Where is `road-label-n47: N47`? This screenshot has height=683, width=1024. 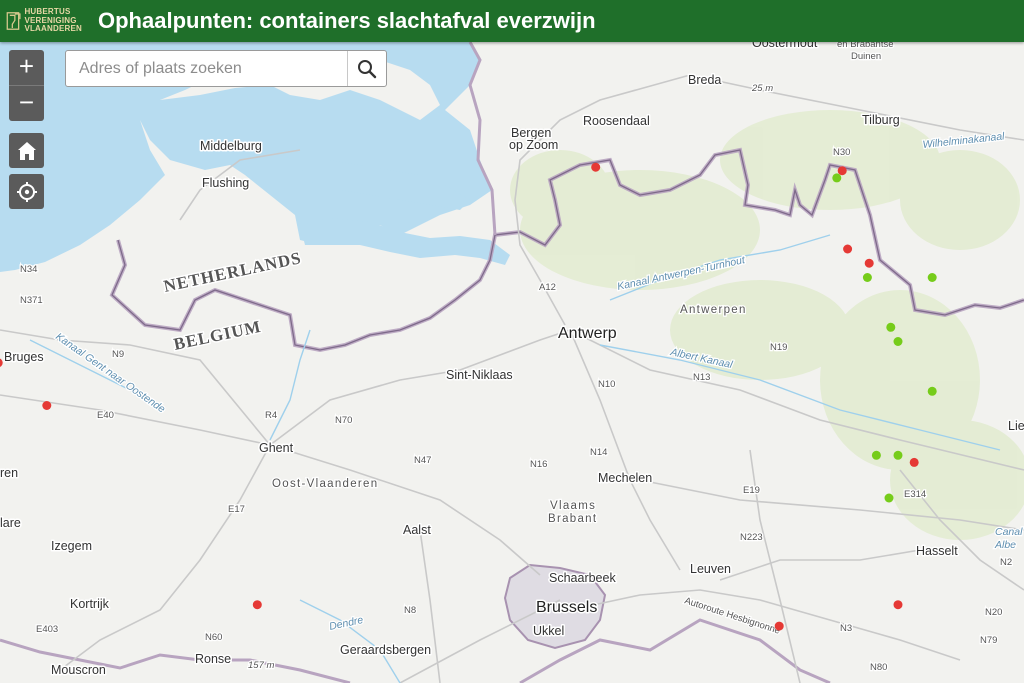
road-label-n47: N47 is located at coordinates (422, 460).